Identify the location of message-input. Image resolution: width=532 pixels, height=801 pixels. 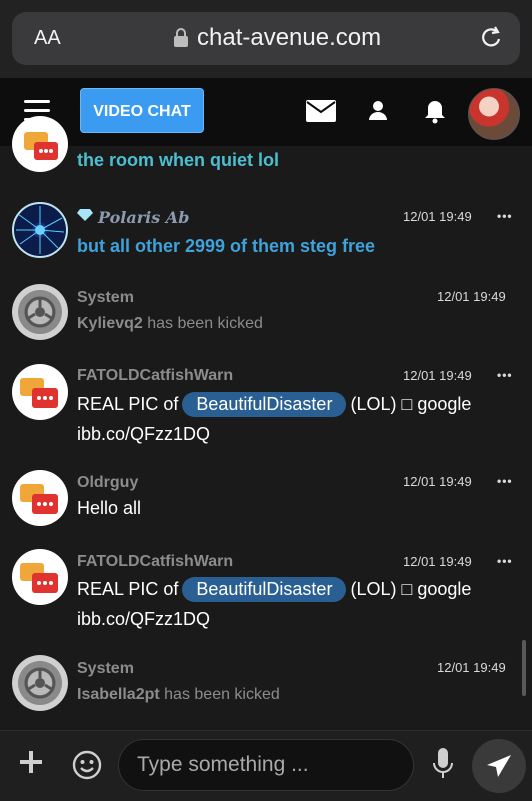
(266, 765).